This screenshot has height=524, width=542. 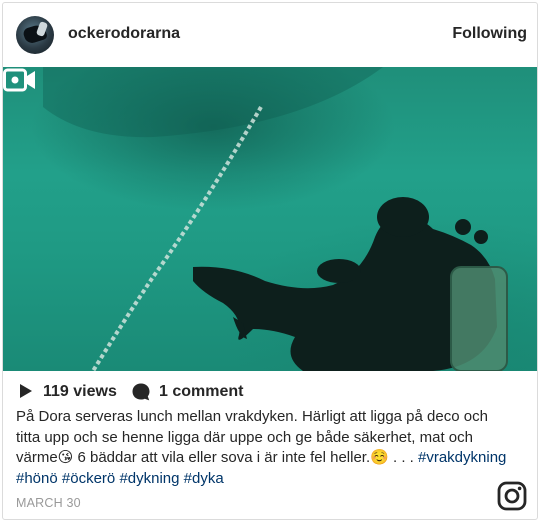 What do you see at coordinates (141, 392) in the screenshot?
I see `comment-bubble-icon` at bounding box center [141, 392].